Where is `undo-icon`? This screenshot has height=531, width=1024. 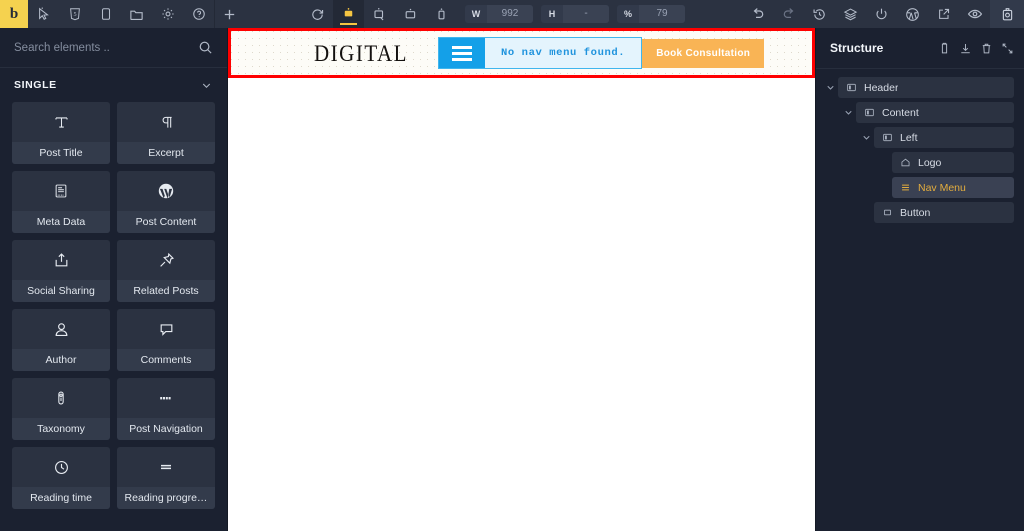 undo-icon is located at coordinates (757, 14).